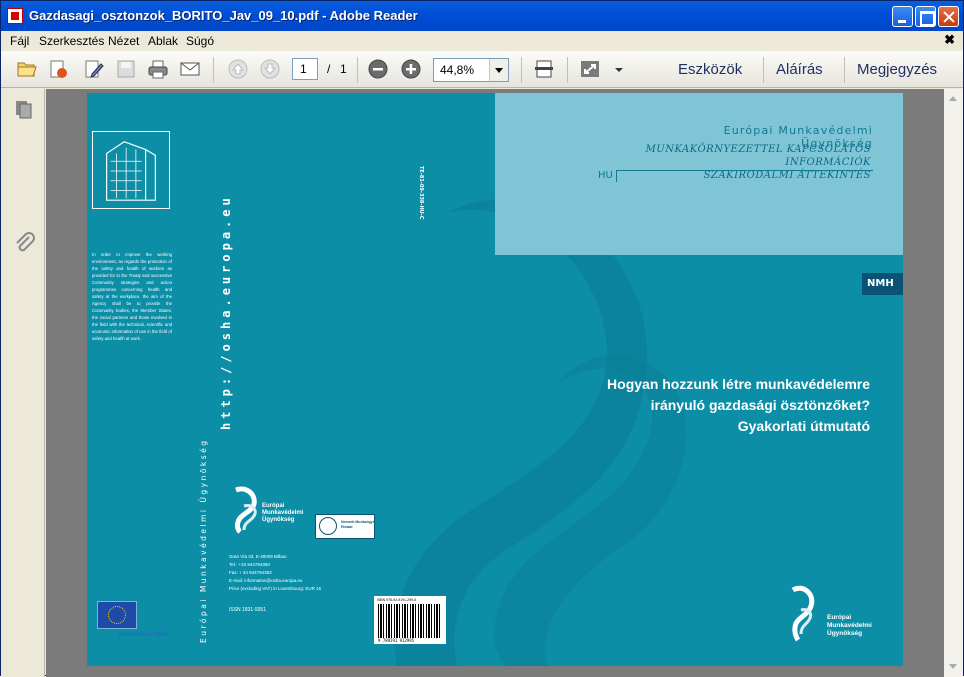 The image size is (964, 677). Describe the element at coordinates (131, 170) in the screenshot. I see `building-illustration` at that location.